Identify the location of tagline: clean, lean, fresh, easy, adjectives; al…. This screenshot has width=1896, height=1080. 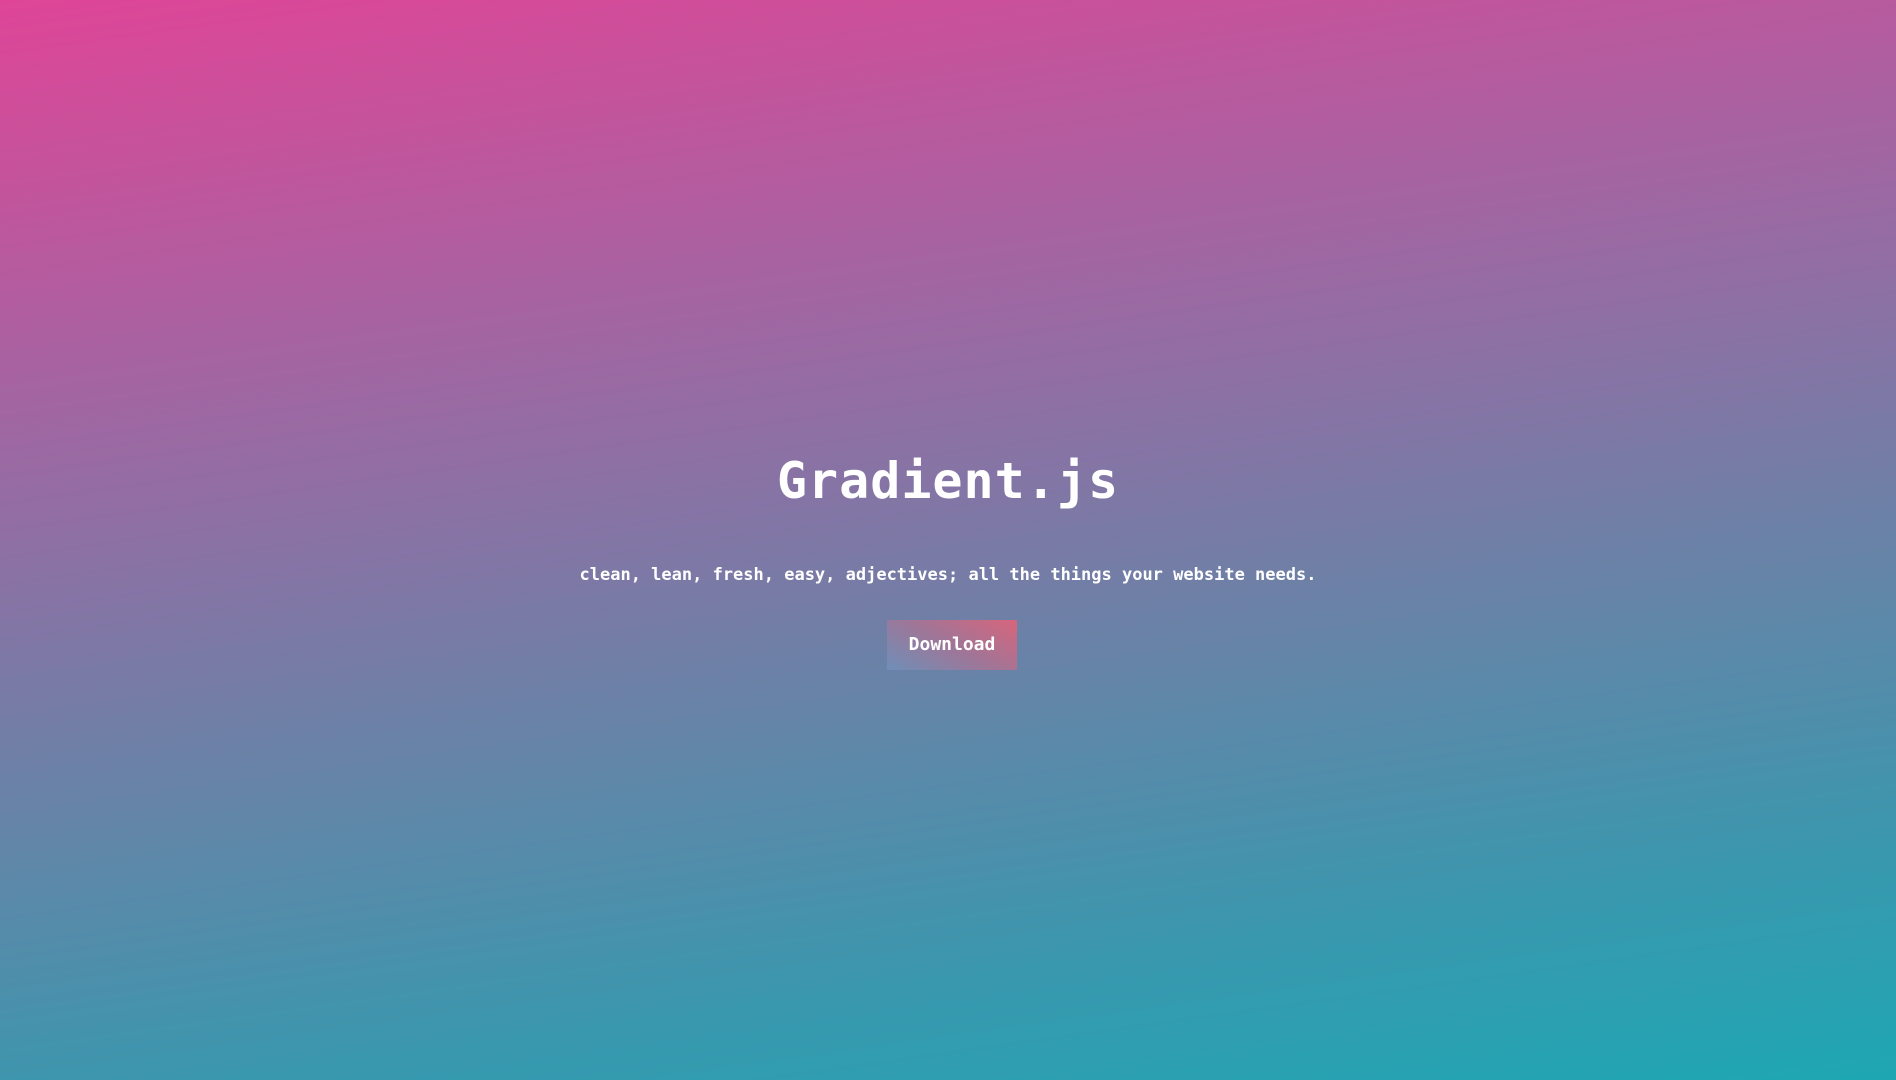
(948, 575).